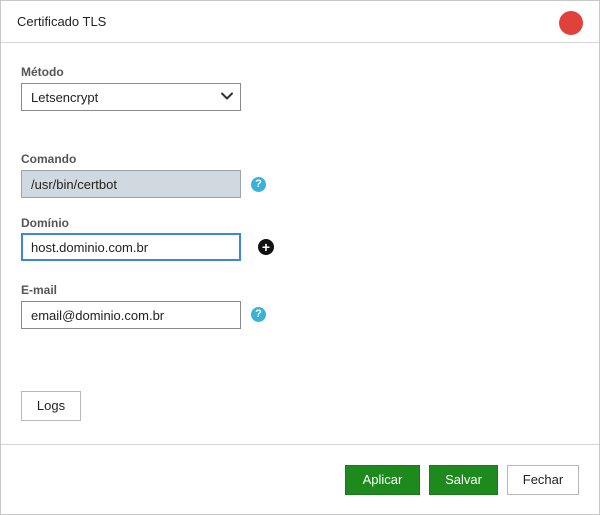 The height and width of the screenshot is (515, 600). What do you see at coordinates (571, 23) in the screenshot?
I see `close-dialog-button` at bounding box center [571, 23].